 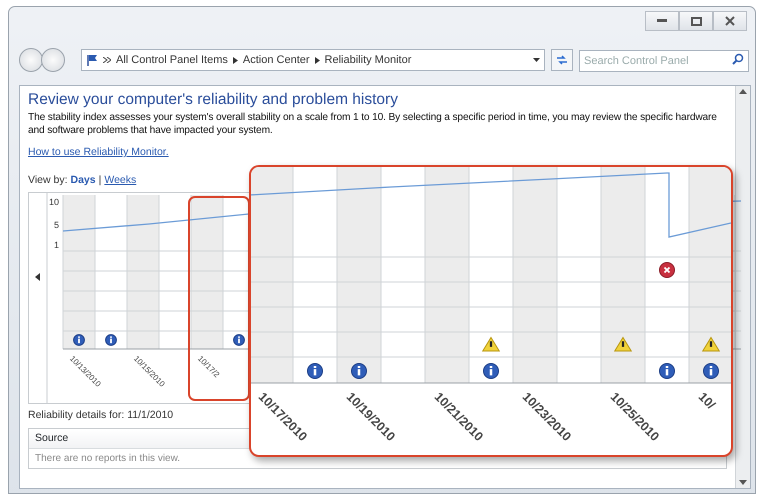 What do you see at coordinates (83, 181) in the screenshot?
I see `view-option: Days` at bounding box center [83, 181].